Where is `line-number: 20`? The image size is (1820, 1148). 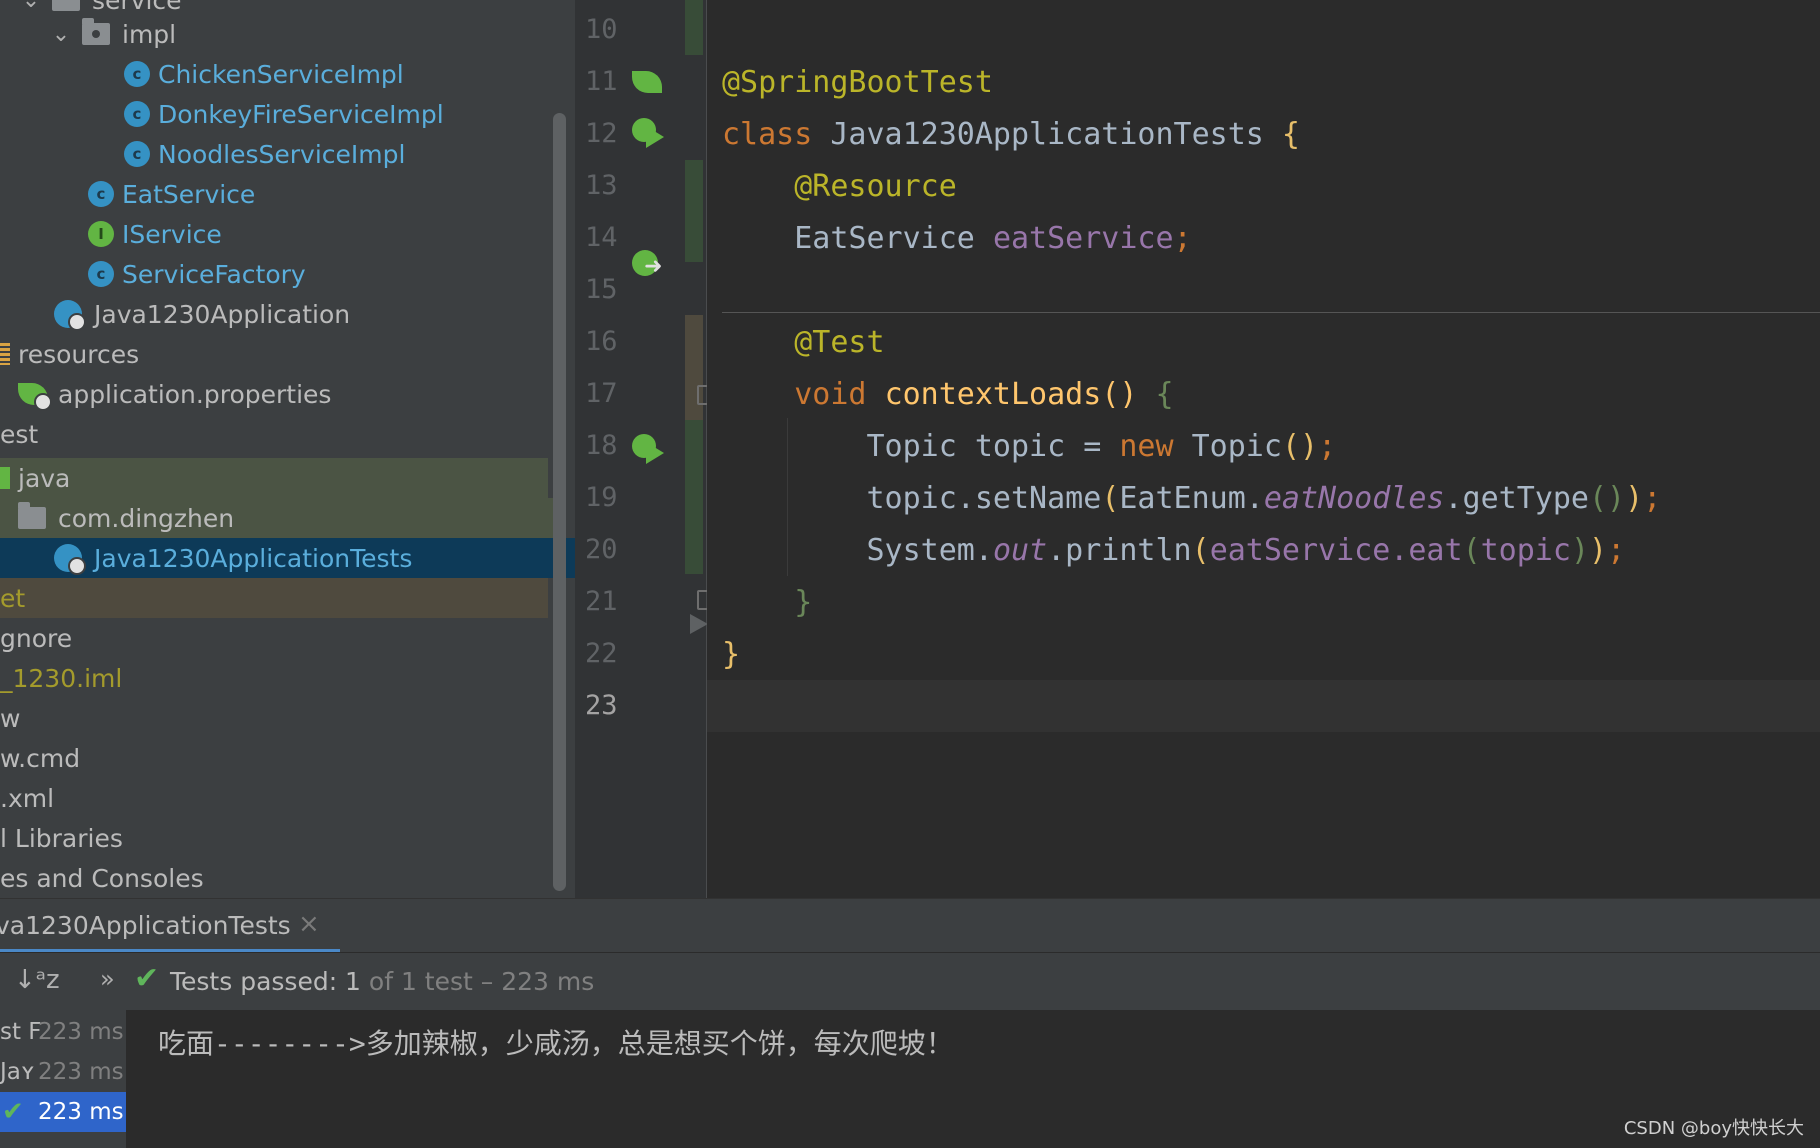 line-number: 20 is located at coordinates (601, 549).